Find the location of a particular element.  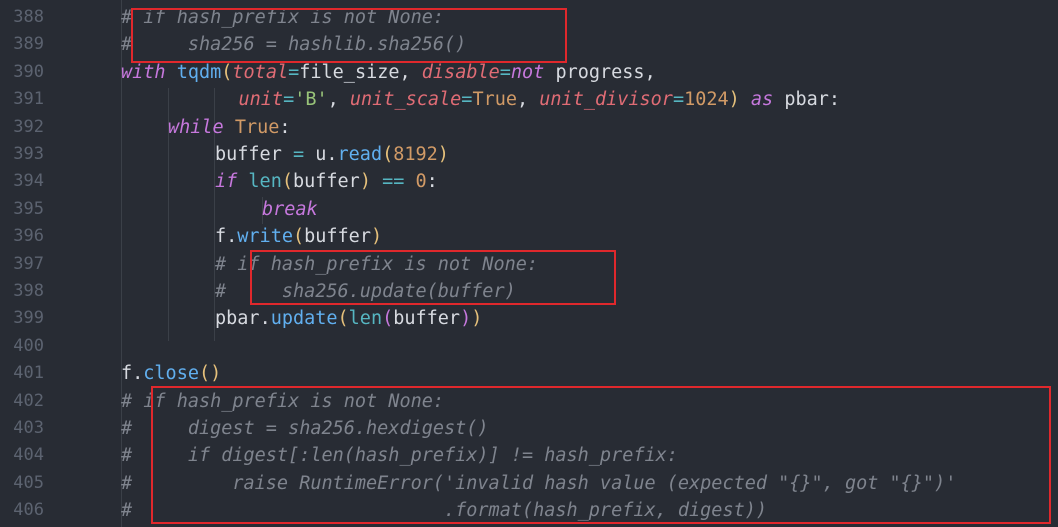

code-token: tqdm is located at coordinates (199, 72).